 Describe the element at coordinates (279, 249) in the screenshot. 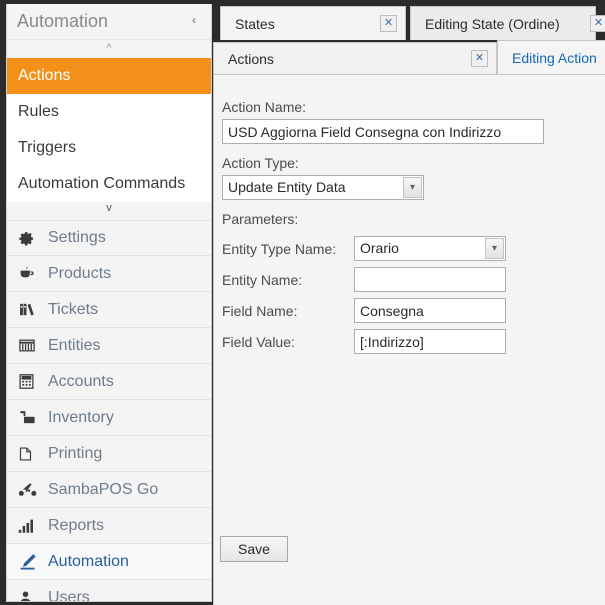

I see `entity-type-name-label: Entity Type Name:` at that location.